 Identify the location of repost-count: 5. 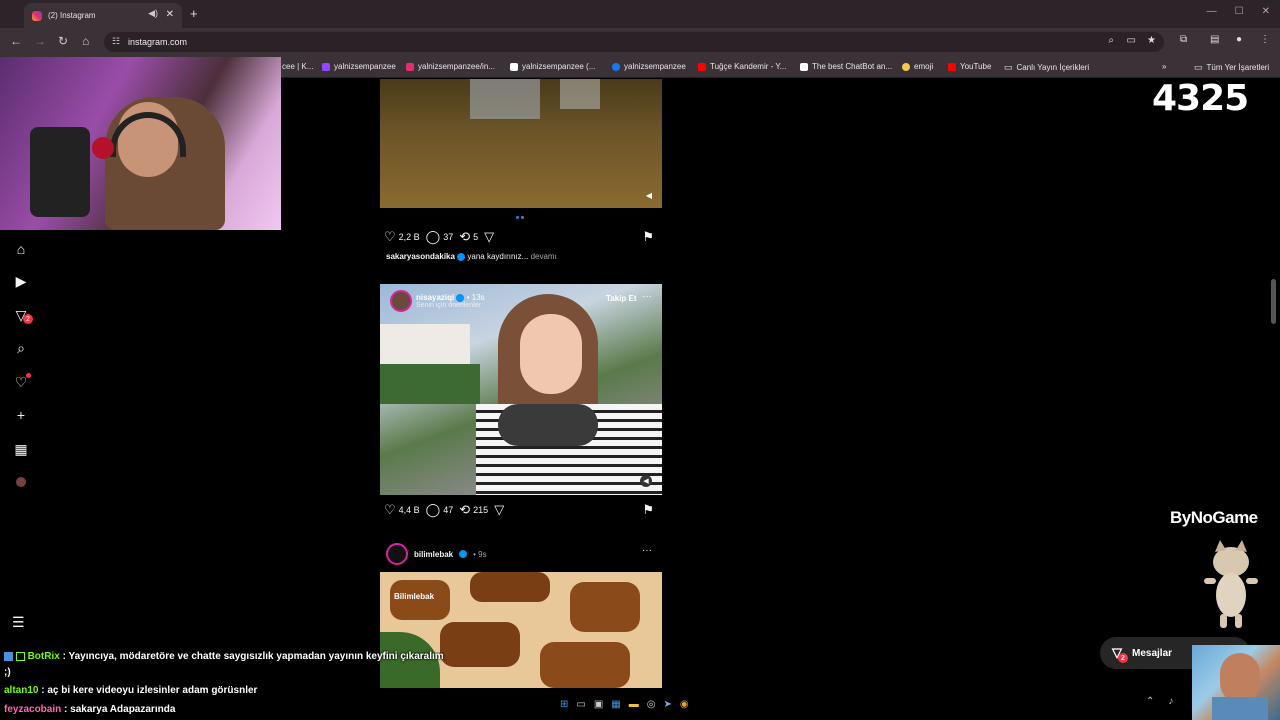
(476, 237).